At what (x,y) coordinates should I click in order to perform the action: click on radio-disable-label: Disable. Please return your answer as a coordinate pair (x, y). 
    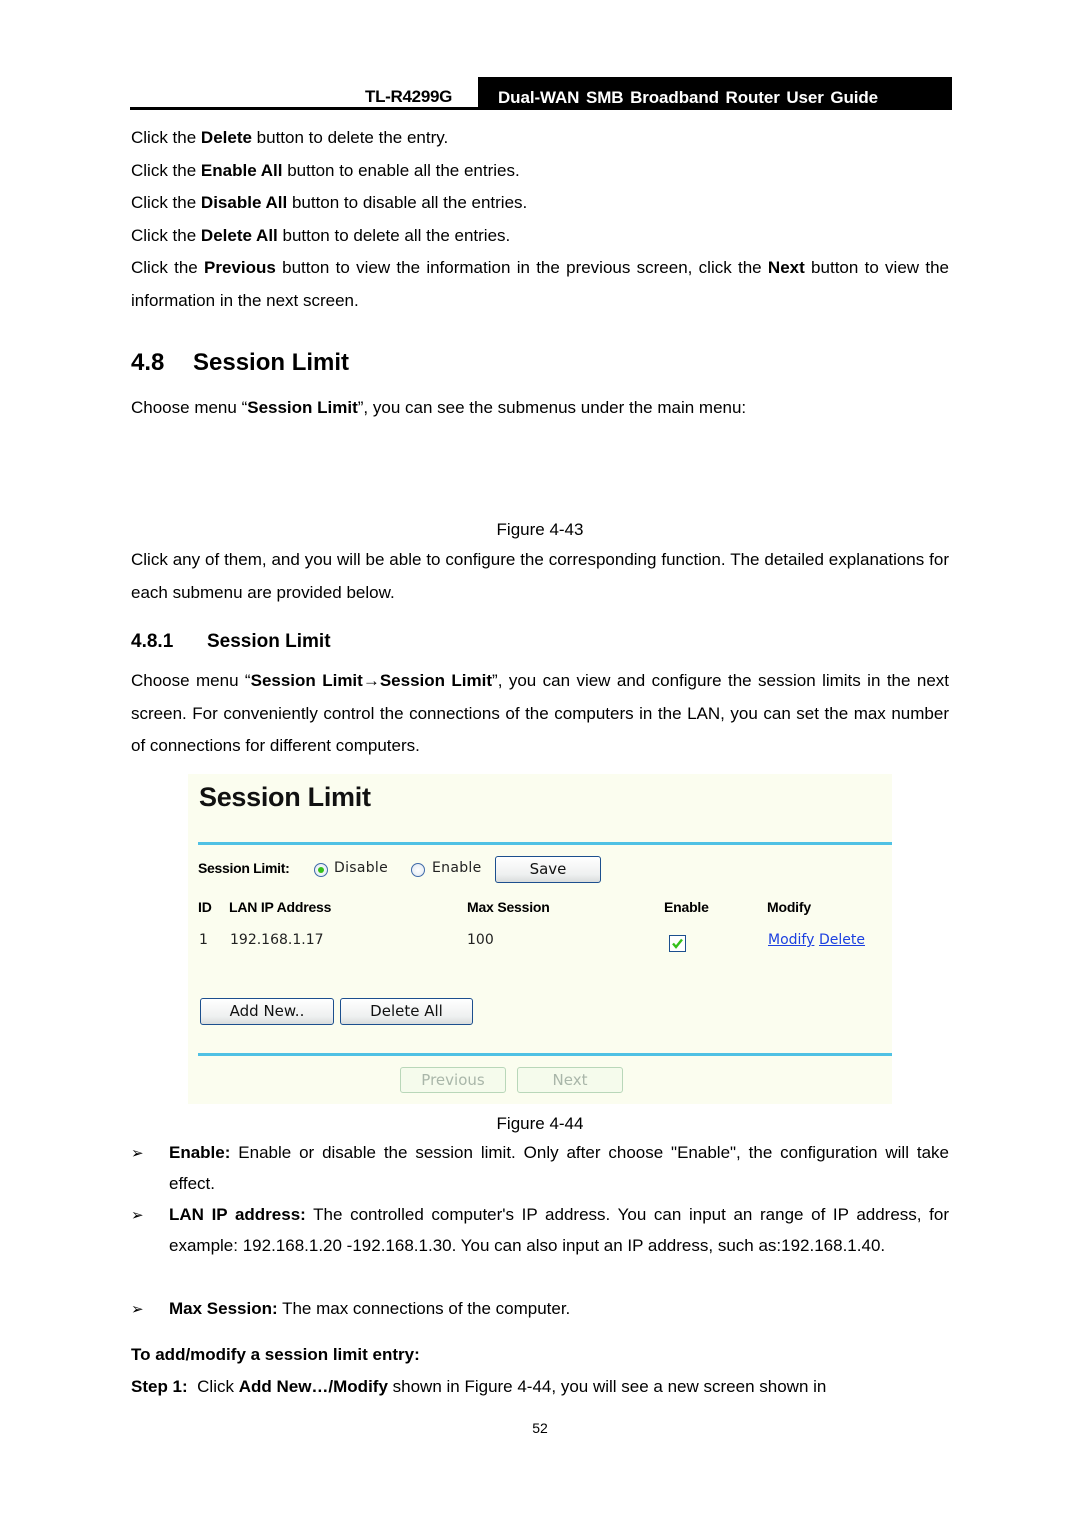
    Looking at the image, I should click on (361, 868).